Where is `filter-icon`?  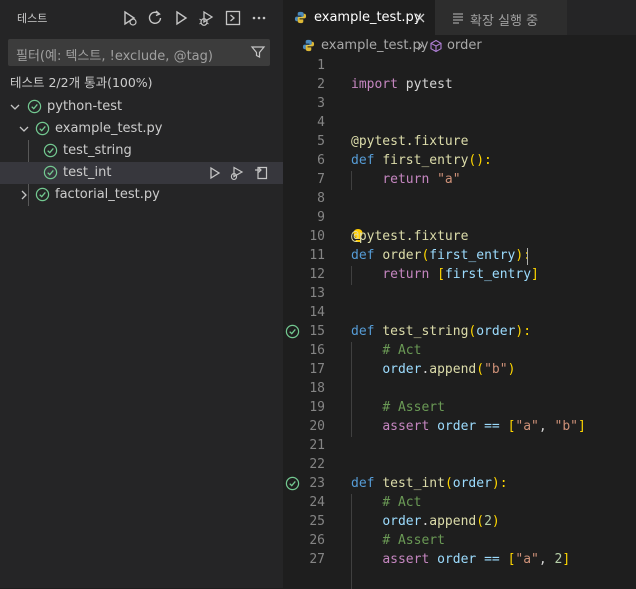
filter-icon is located at coordinates (258, 52).